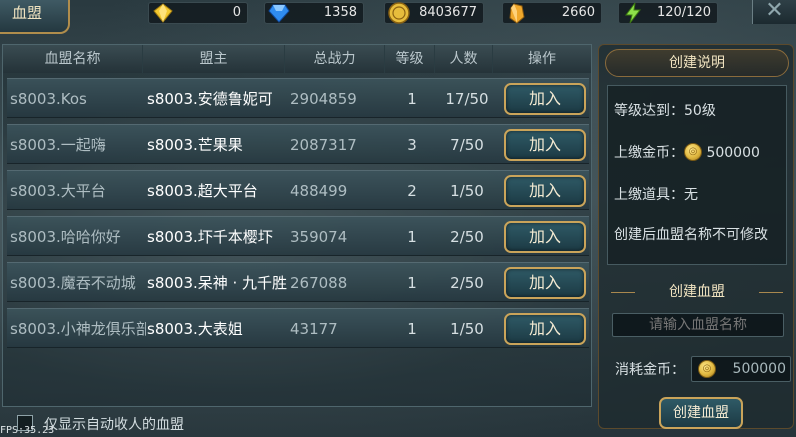  I want to click on resource-gold-value: 8403677, so click(448, 12).